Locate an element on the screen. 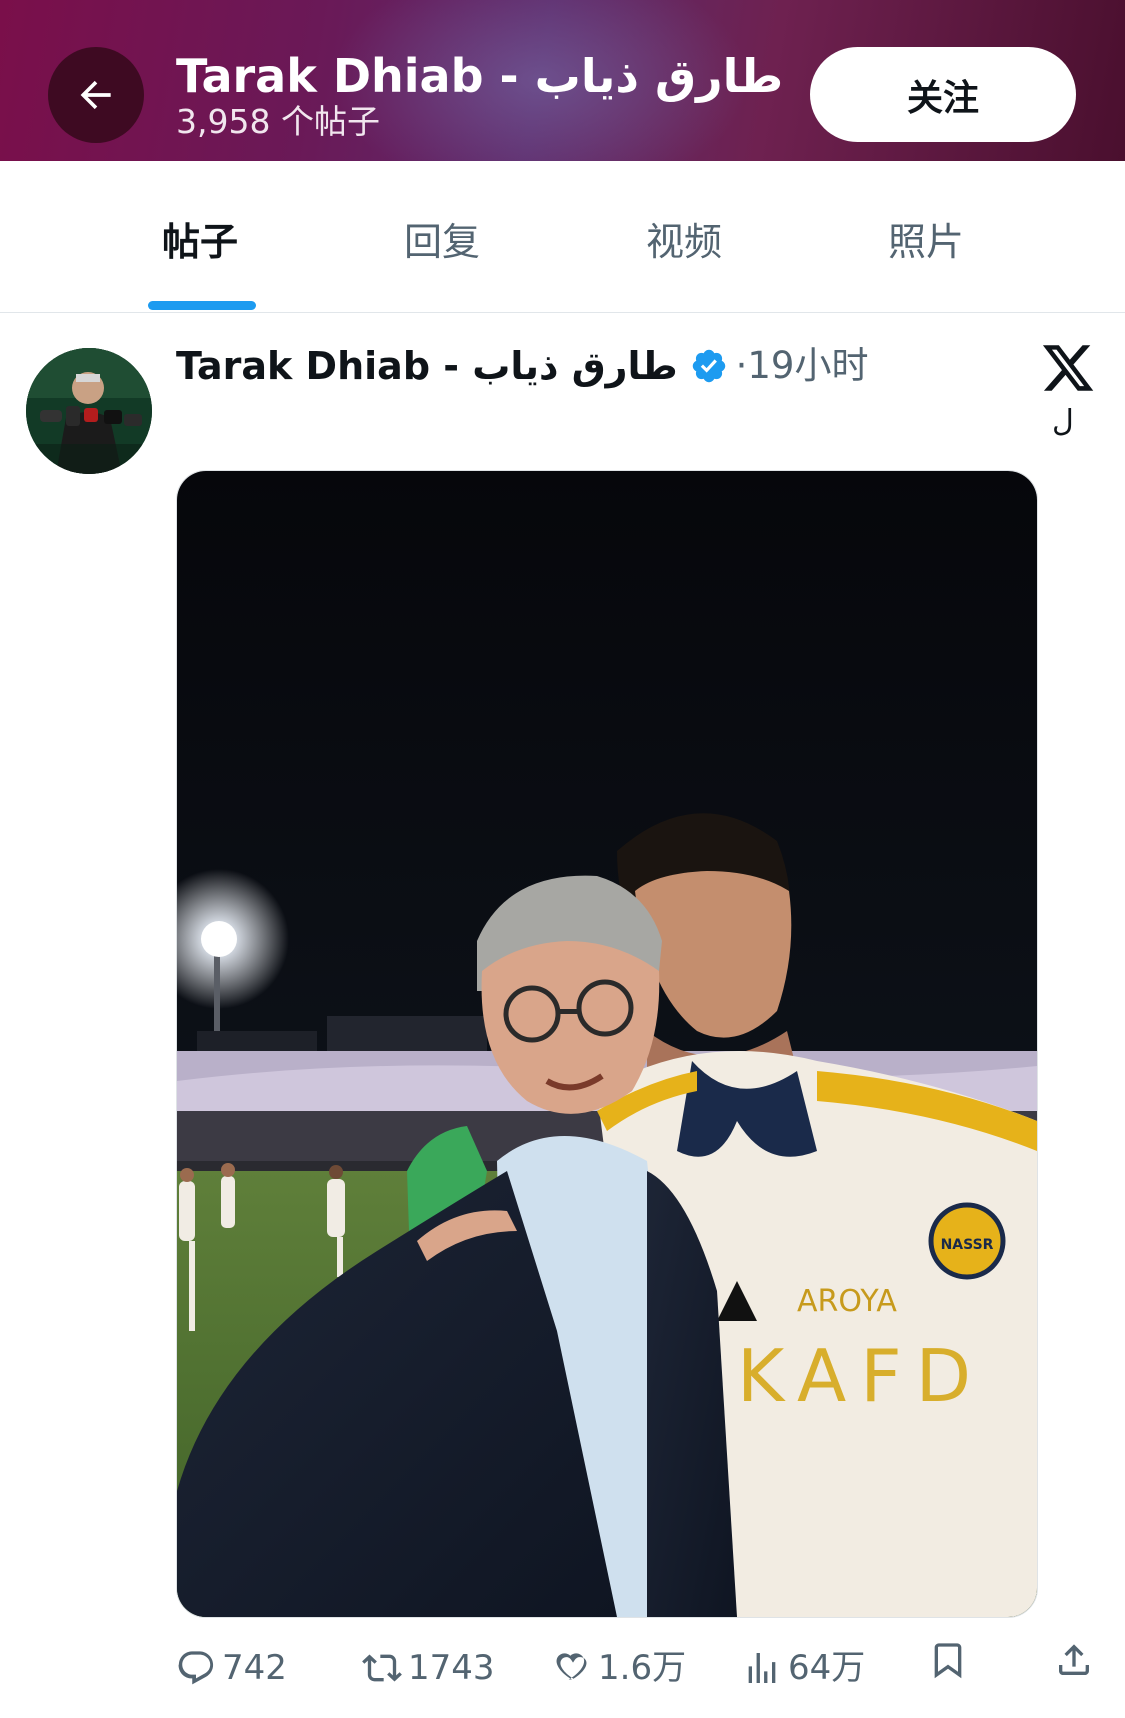 The image size is (1125, 1718). share-button is located at coordinates (1077, 1660).